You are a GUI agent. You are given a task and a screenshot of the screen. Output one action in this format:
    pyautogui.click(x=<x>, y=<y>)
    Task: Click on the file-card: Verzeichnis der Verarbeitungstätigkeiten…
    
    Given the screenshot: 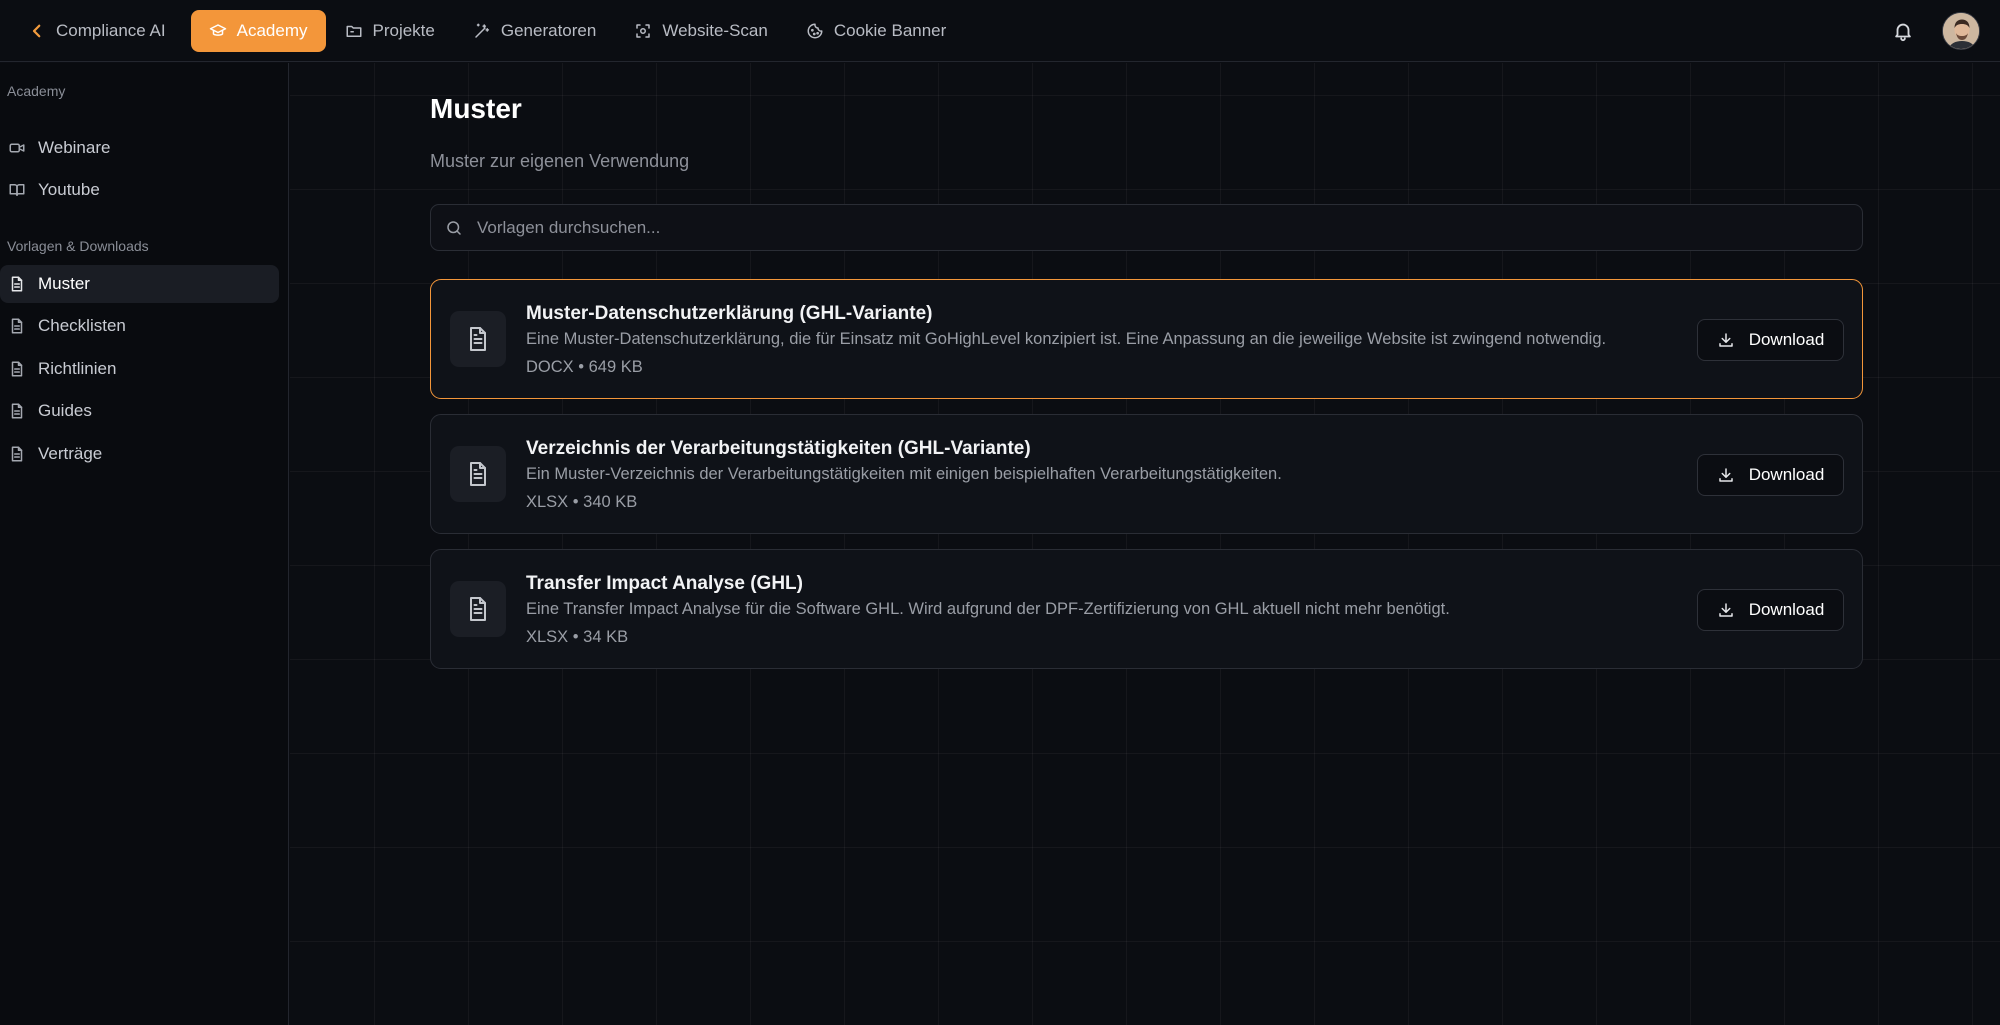 What is the action you would take?
    pyautogui.click(x=1146, y=474)
    